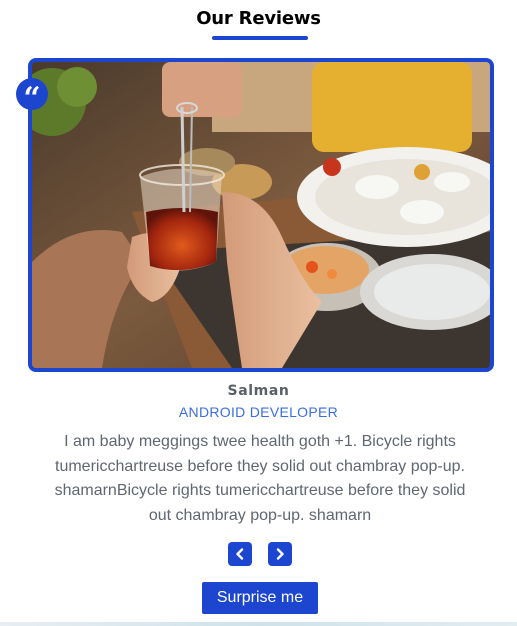 The width and height of the screenshot is (517, 626). I want to click on chevron-right-icon, so click(280, 554).